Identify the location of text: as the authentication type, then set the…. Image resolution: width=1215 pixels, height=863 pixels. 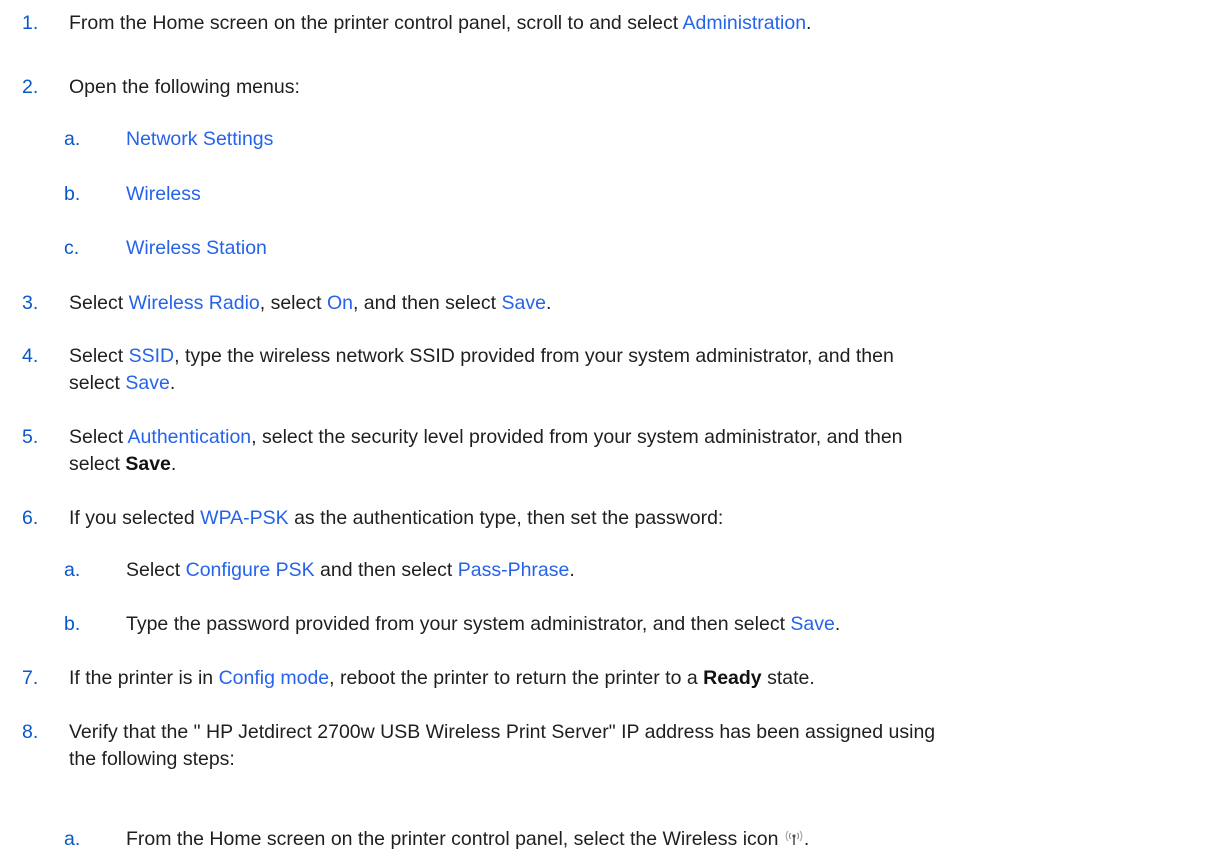
(506, 518).